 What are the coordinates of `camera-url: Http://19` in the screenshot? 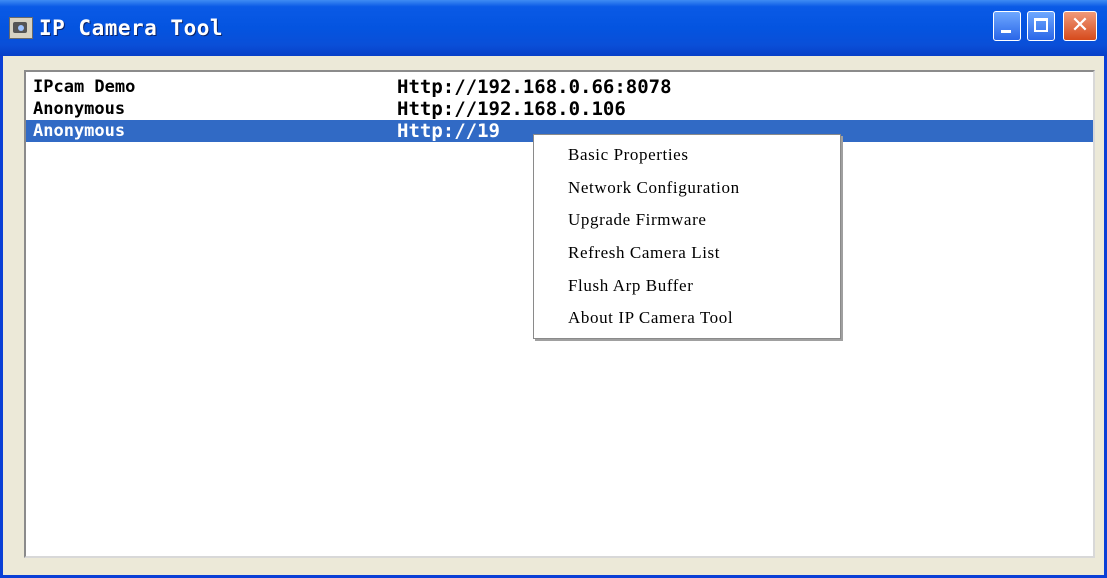 It's located at (448, 131).